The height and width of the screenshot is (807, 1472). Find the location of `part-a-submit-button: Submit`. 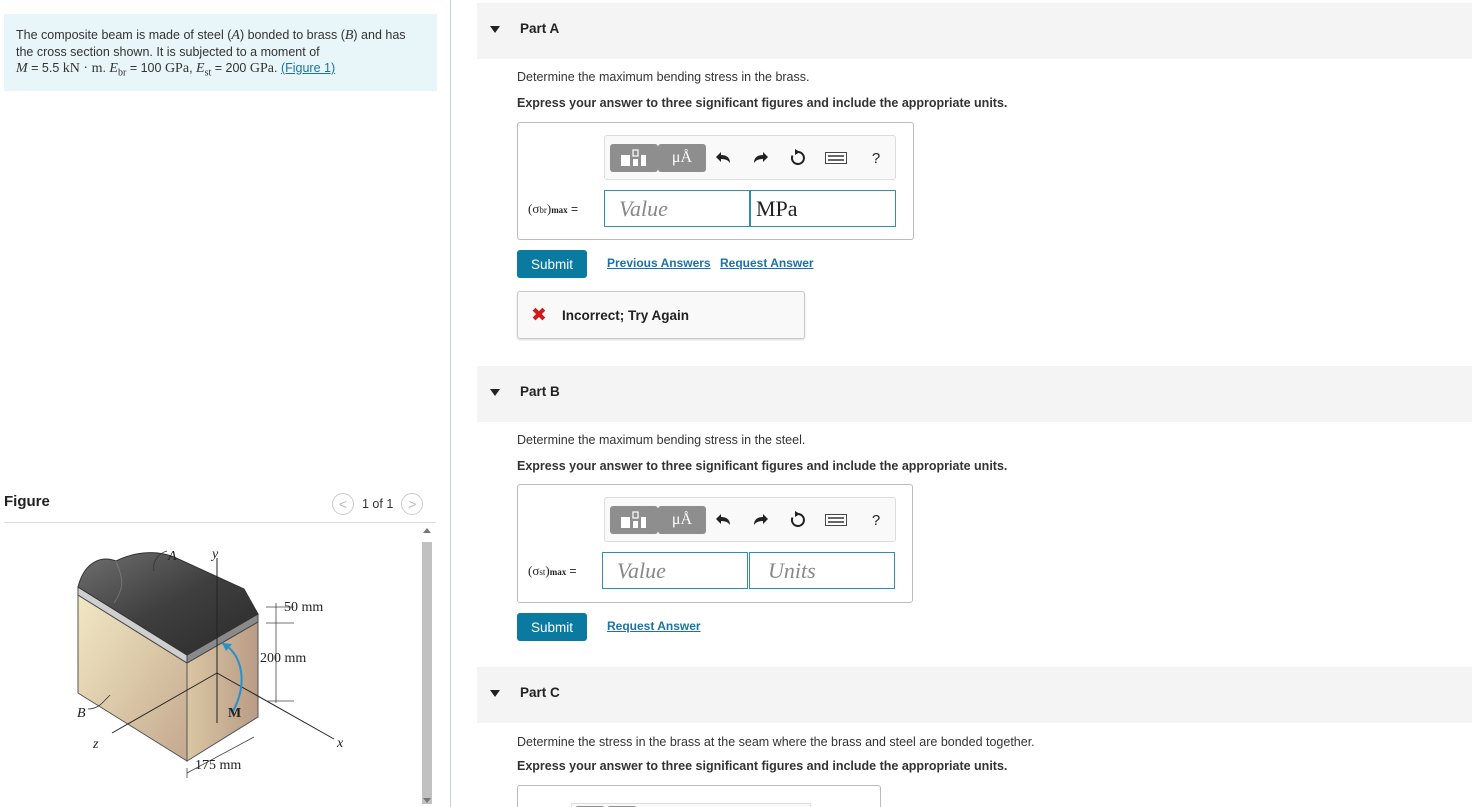

part-a-submit-button: Submit is located at coordinates (552, 264).